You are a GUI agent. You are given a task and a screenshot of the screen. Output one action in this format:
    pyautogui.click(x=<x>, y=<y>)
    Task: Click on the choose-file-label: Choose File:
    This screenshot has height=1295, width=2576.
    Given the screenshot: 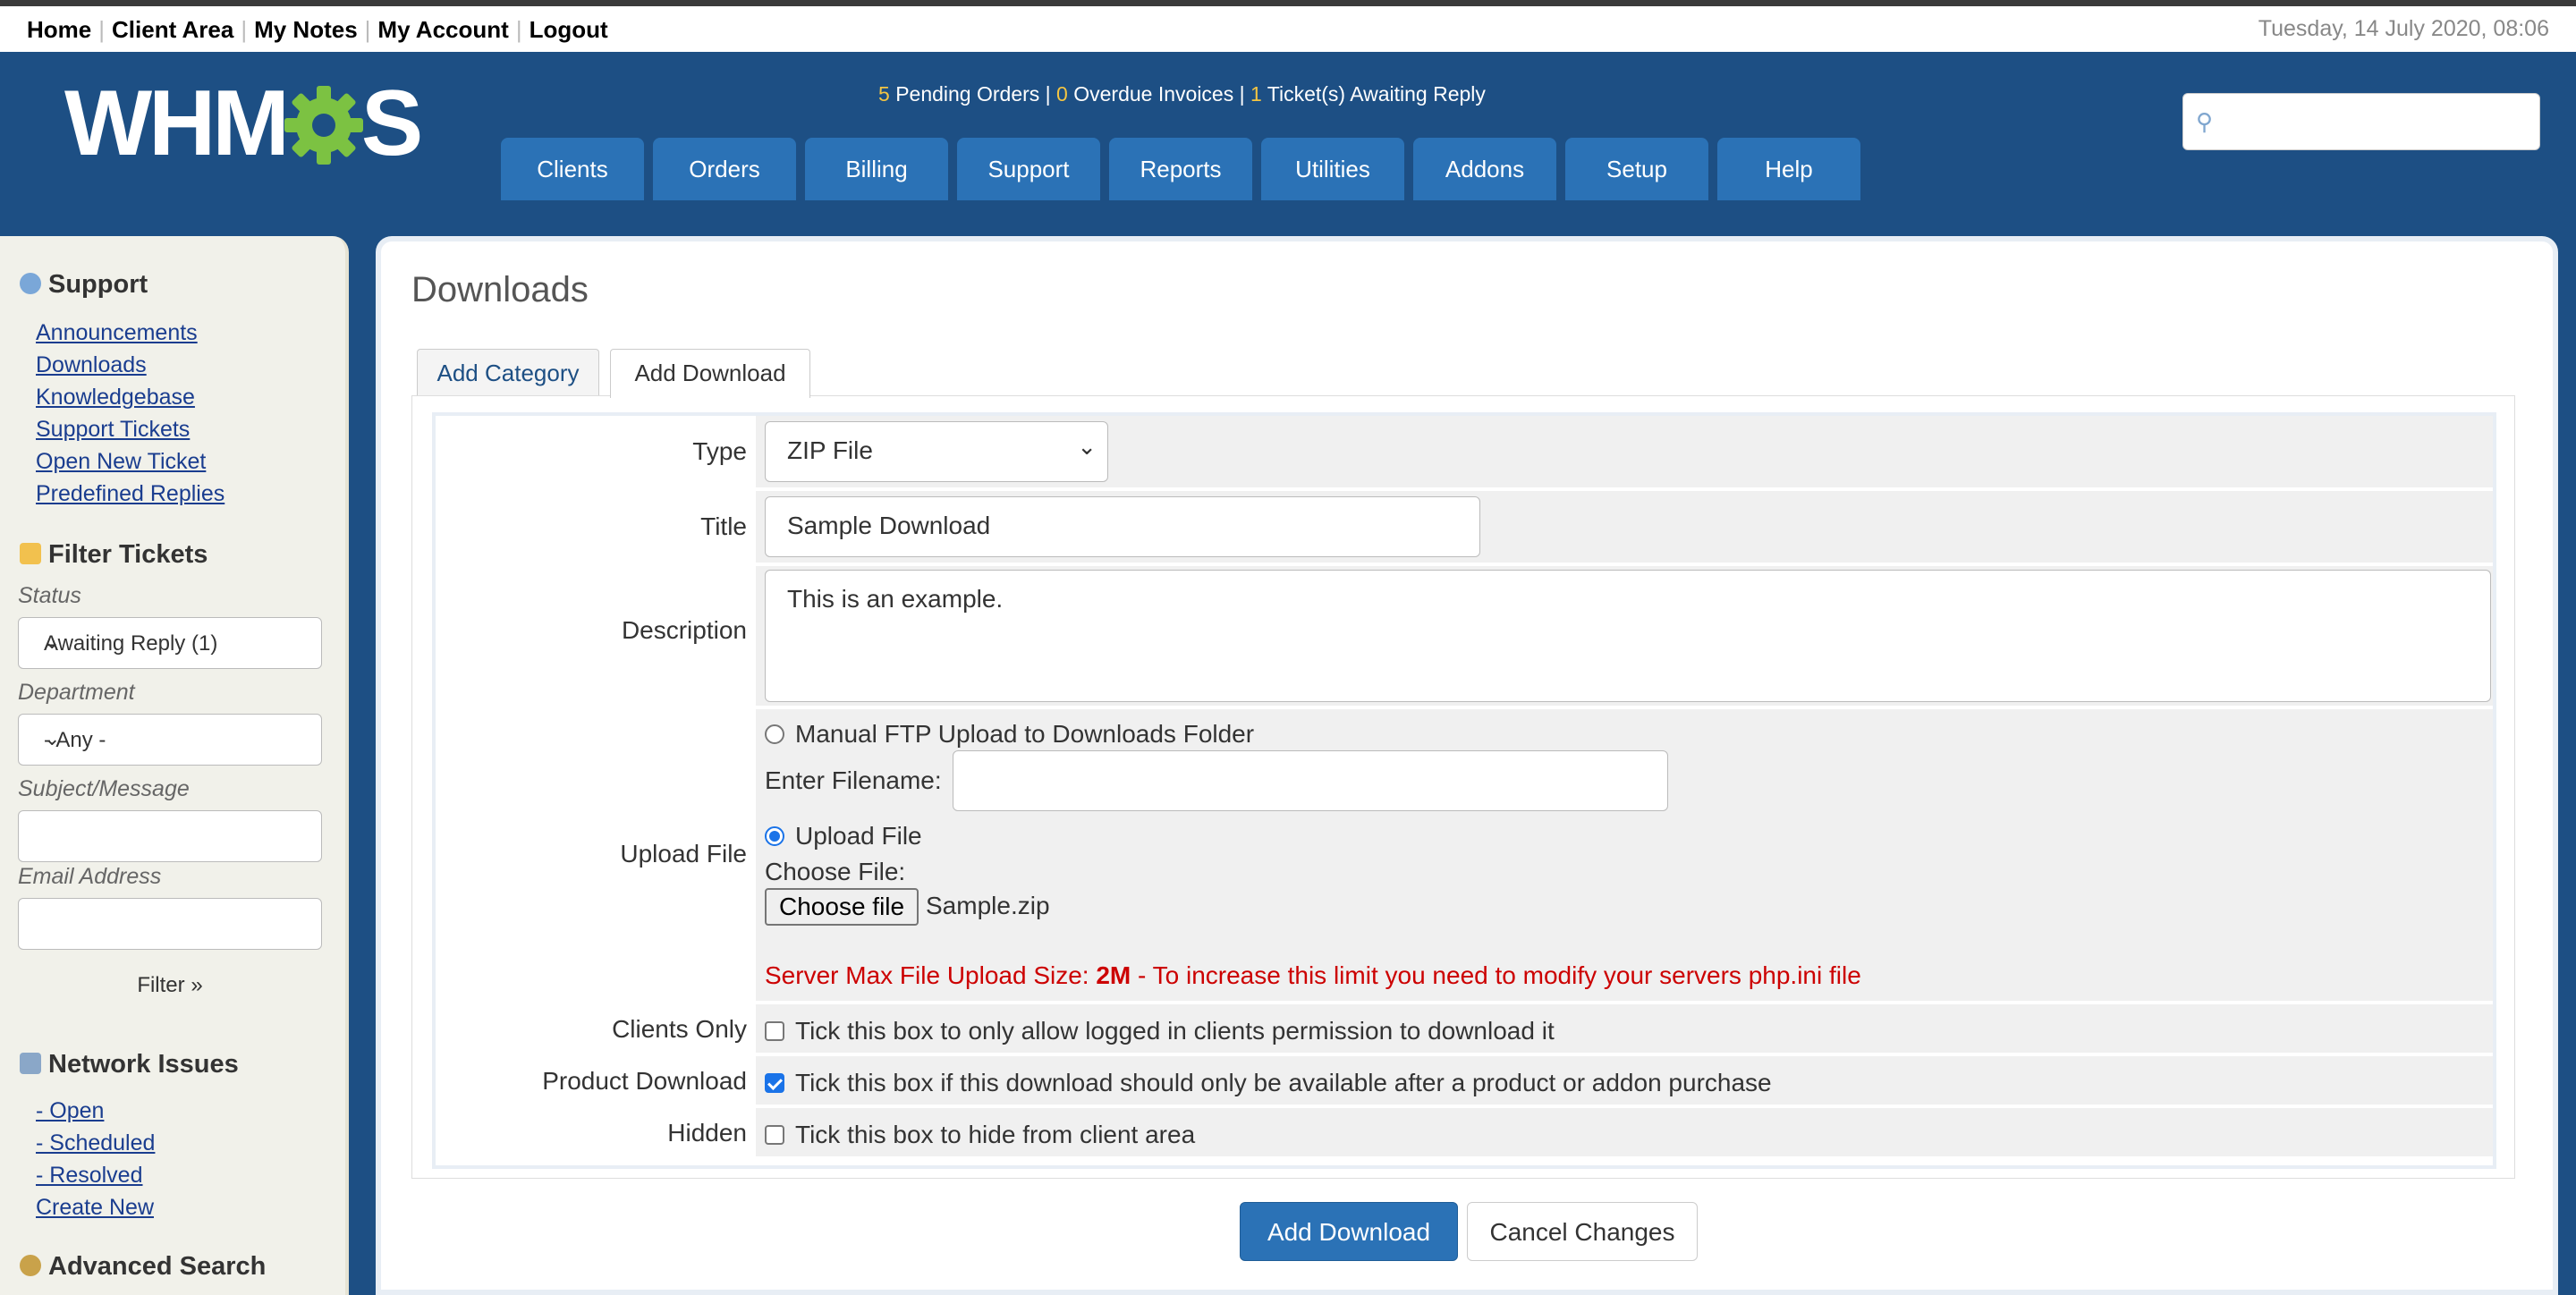 What is the action you would take?
    pyautogui.click(x=835, y=871)
    